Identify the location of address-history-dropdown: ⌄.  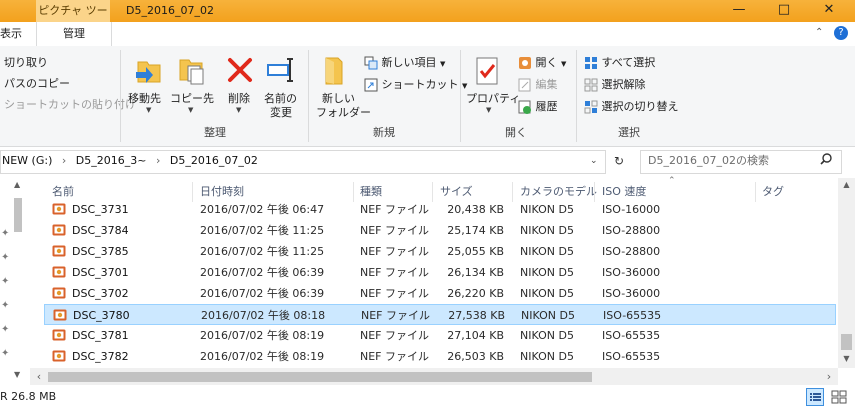
(594, 161).